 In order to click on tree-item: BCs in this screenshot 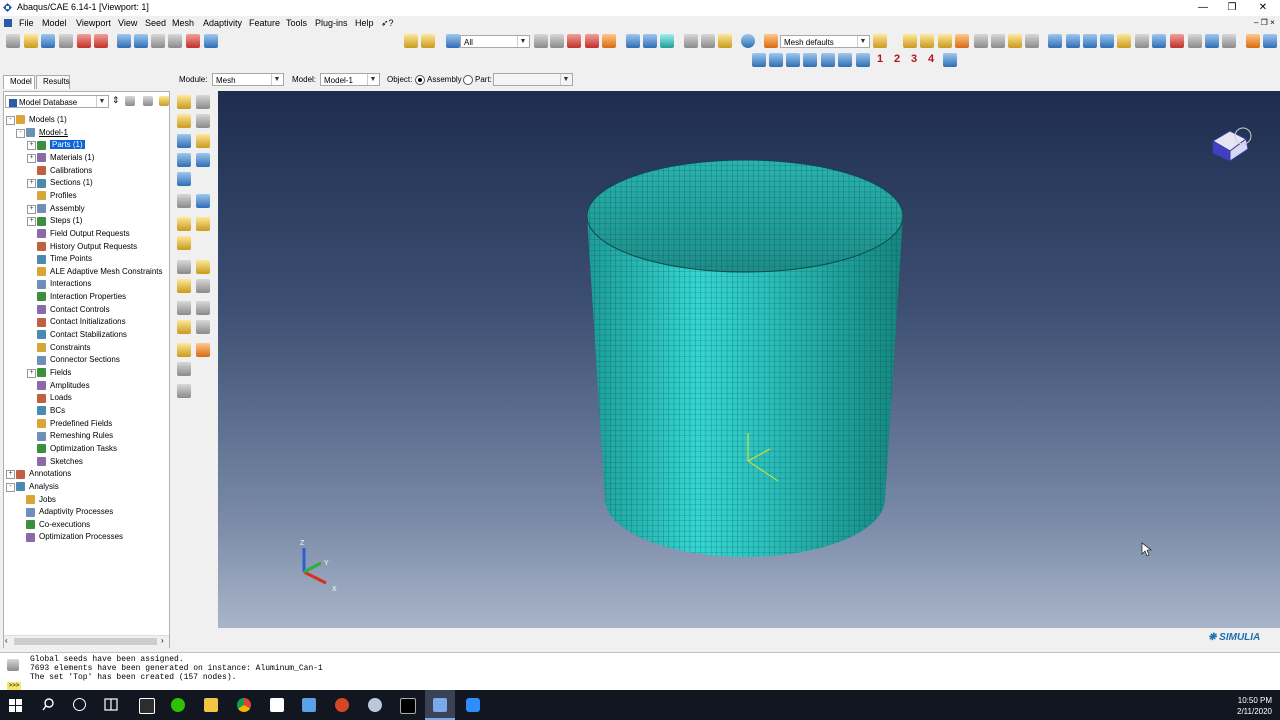, I will do `click(51, 410)`.